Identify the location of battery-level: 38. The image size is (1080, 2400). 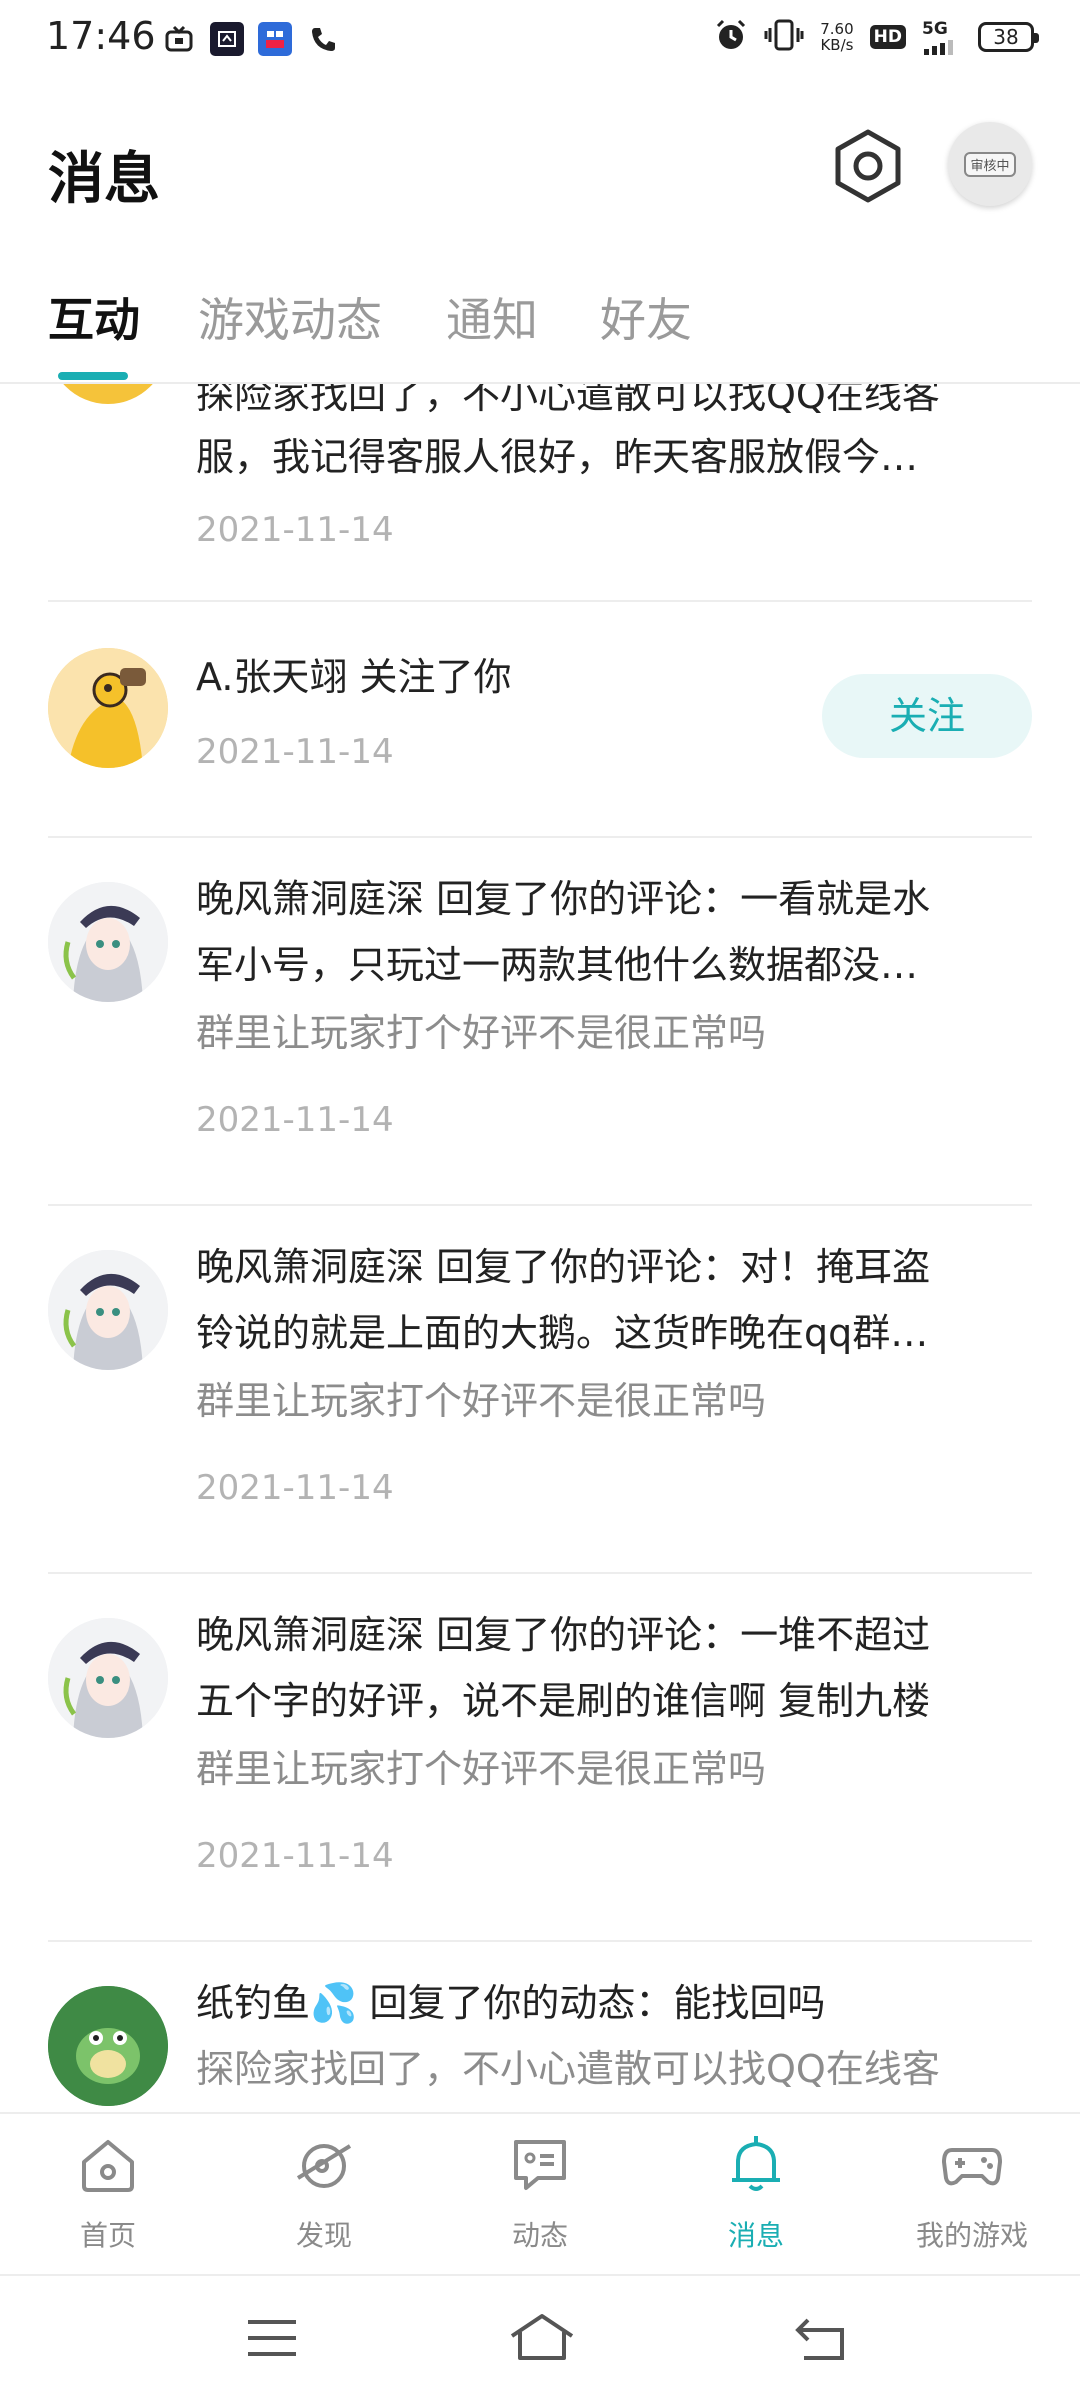
(1006, 37).